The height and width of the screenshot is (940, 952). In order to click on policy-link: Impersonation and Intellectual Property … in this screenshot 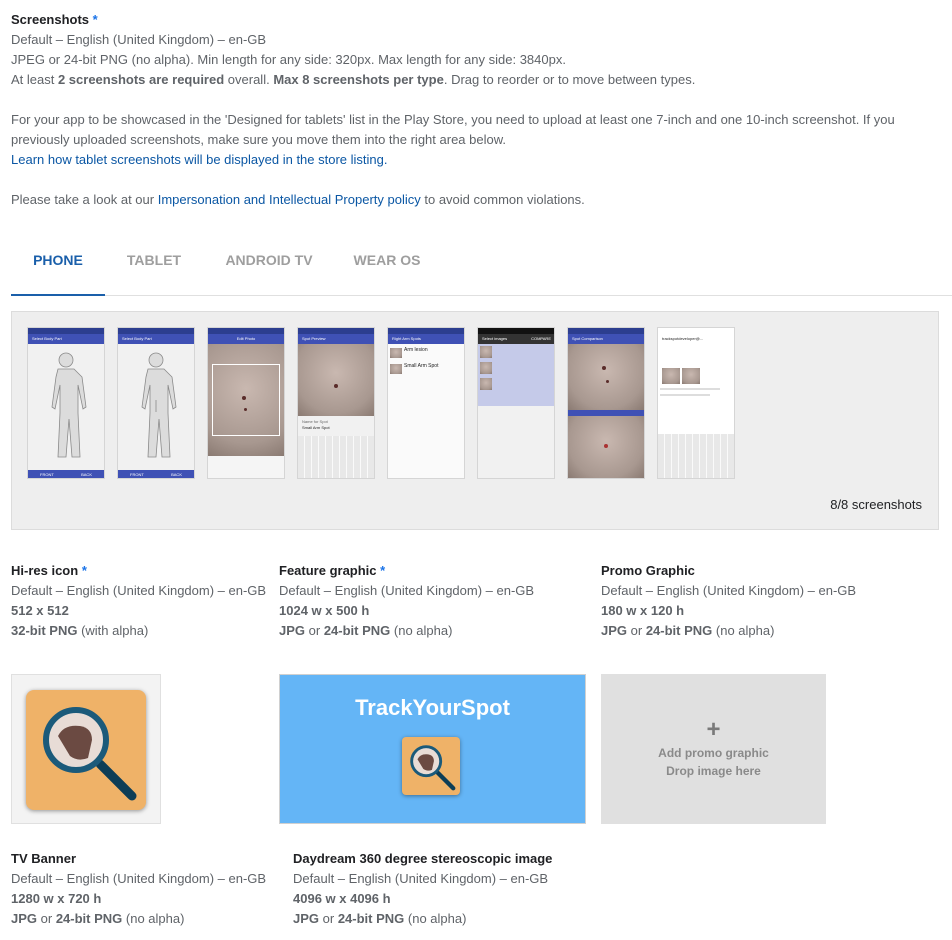, I will do `click(289, 199)`.